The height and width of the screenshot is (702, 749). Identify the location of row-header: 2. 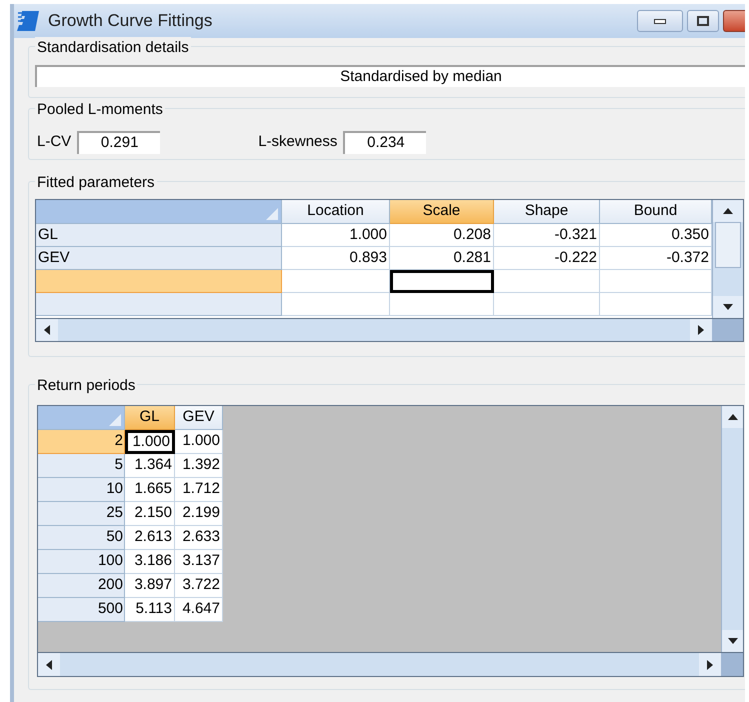
(81, 442).